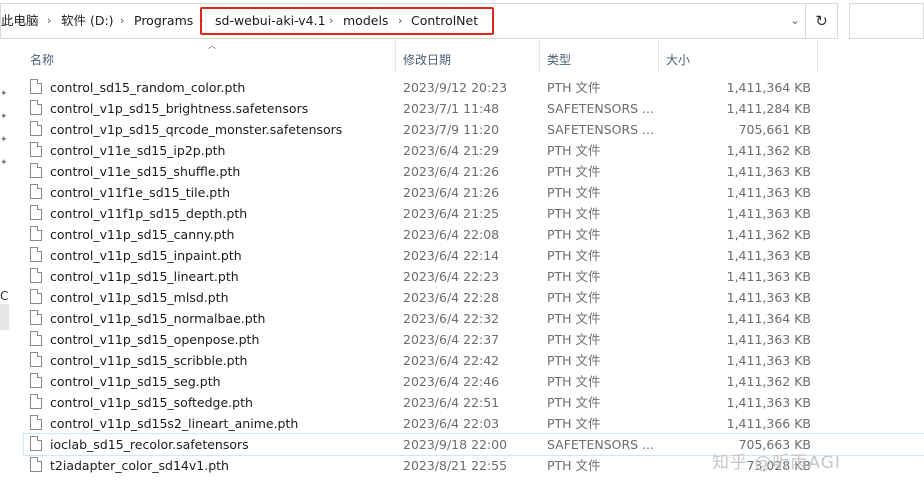 This screenshot has width=924, height=496. Describe the element at coordinates (451, 276) in the screenshot. I see `file-modified-date: 2023/6/4 22:23` at that location.